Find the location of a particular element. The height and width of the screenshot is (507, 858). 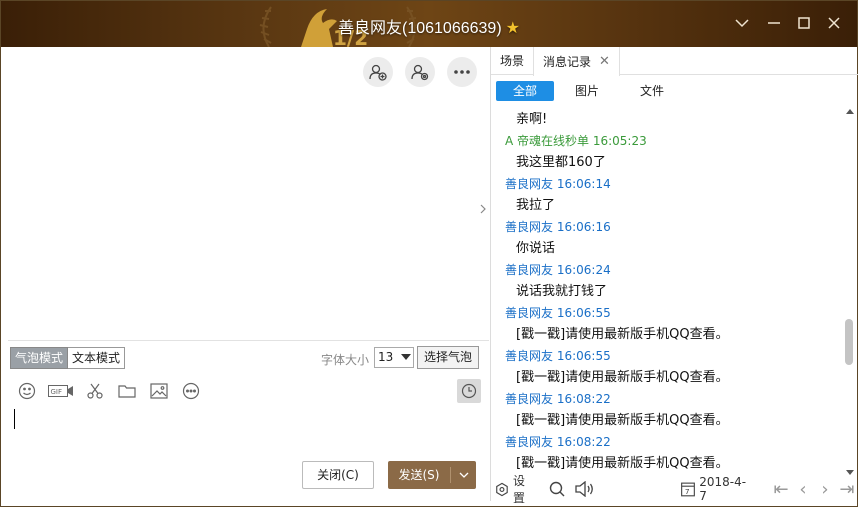

tab-scene: 场景 is located at coordinates (512, 61).